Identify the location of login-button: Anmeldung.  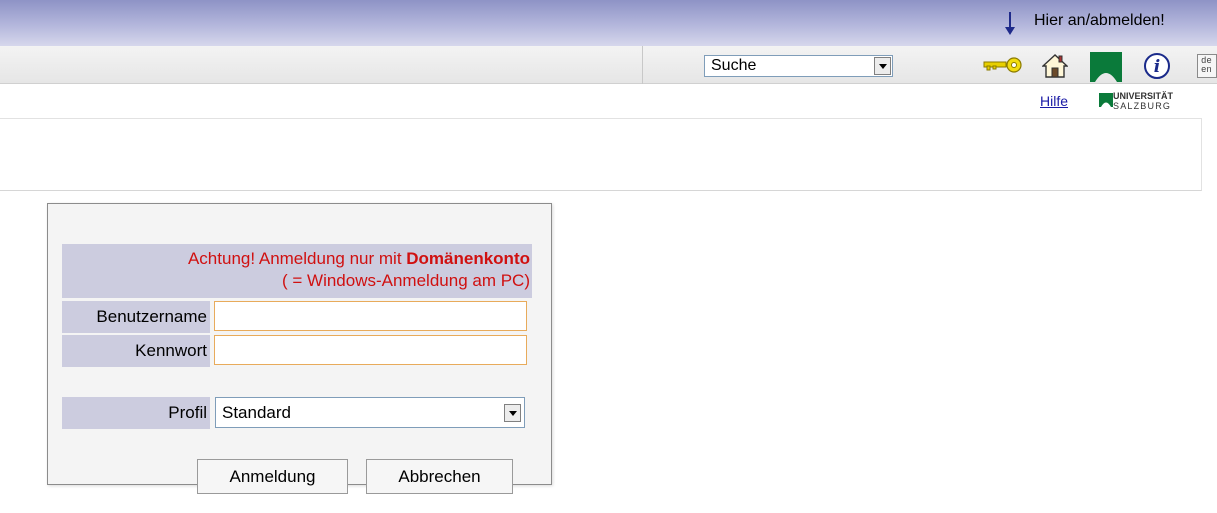
(272, 476).